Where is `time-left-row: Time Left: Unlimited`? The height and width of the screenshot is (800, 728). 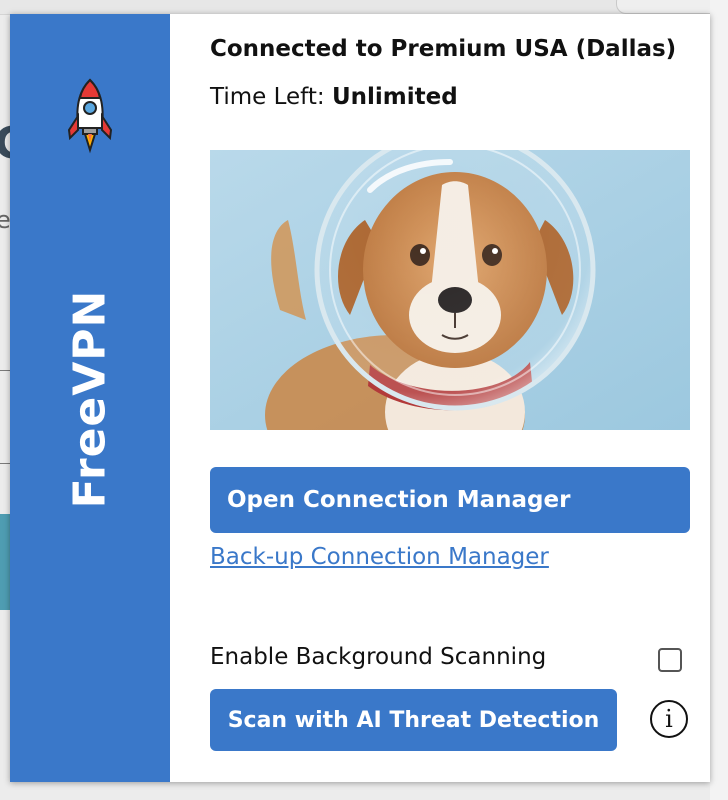
time-left-row: Time Left: Unlimited is located at coordinates (334, 97).